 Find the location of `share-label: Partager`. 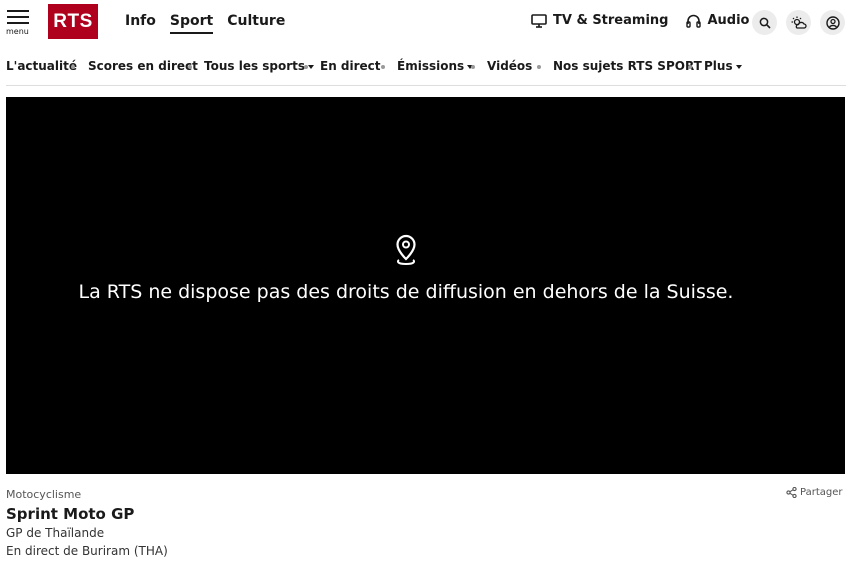

share-label: Partager is located at coordinates (821, 492).